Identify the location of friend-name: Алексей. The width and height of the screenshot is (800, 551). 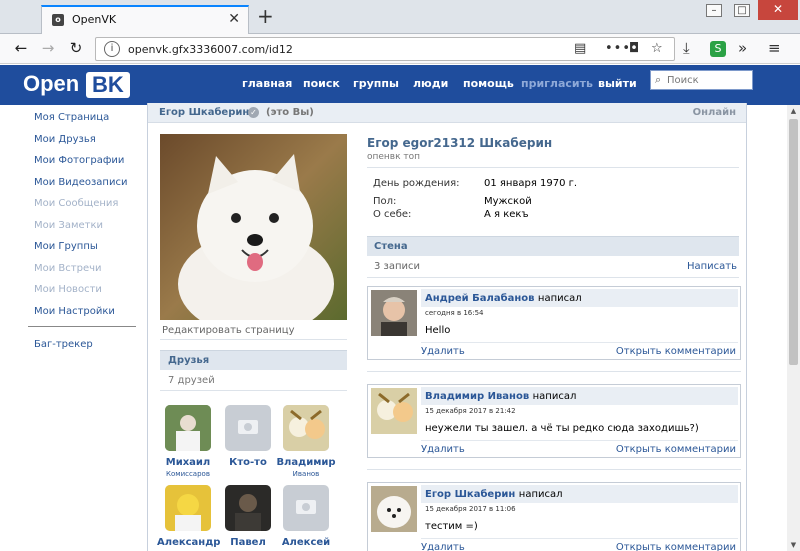
(306, 542).